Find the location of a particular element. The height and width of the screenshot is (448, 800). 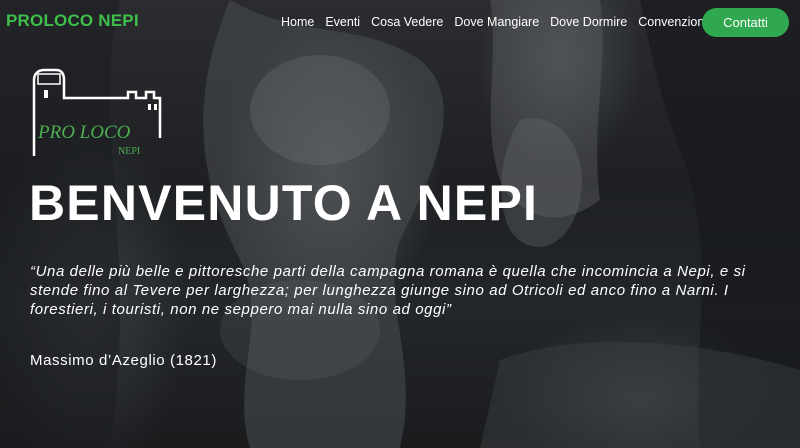

page-title: BENVENUTO A NEPI is located at coordinates (284, 203).